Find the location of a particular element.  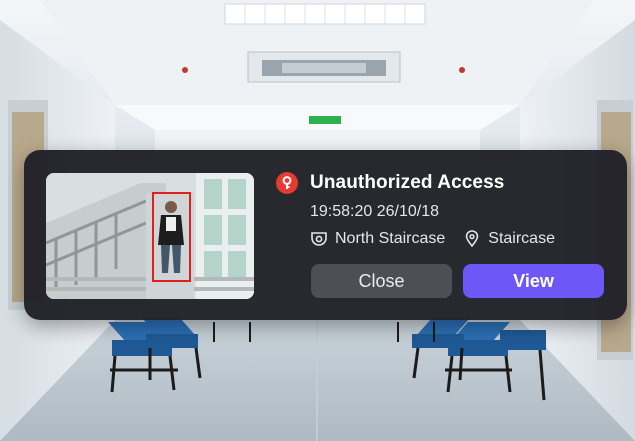

alert-header: Unauthorized Access is located at coordinates (390, 183).